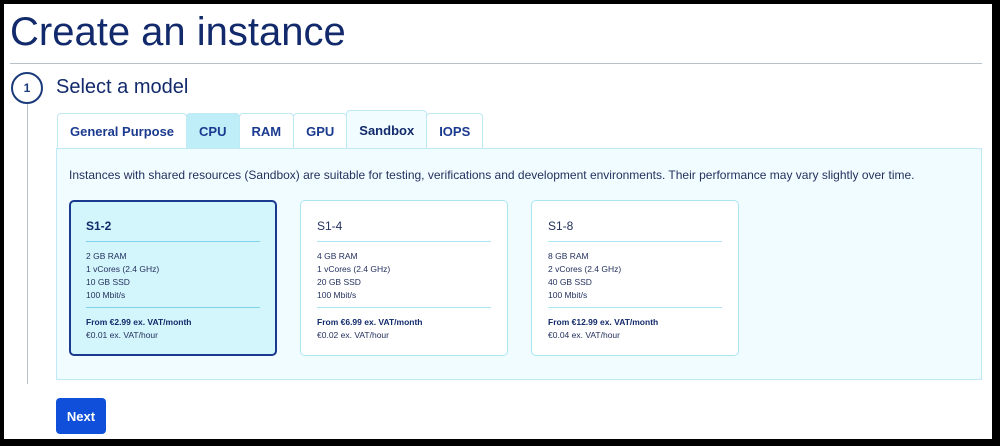  I want to click on spec-ram: 2 GB RAM, so click(106, 256).